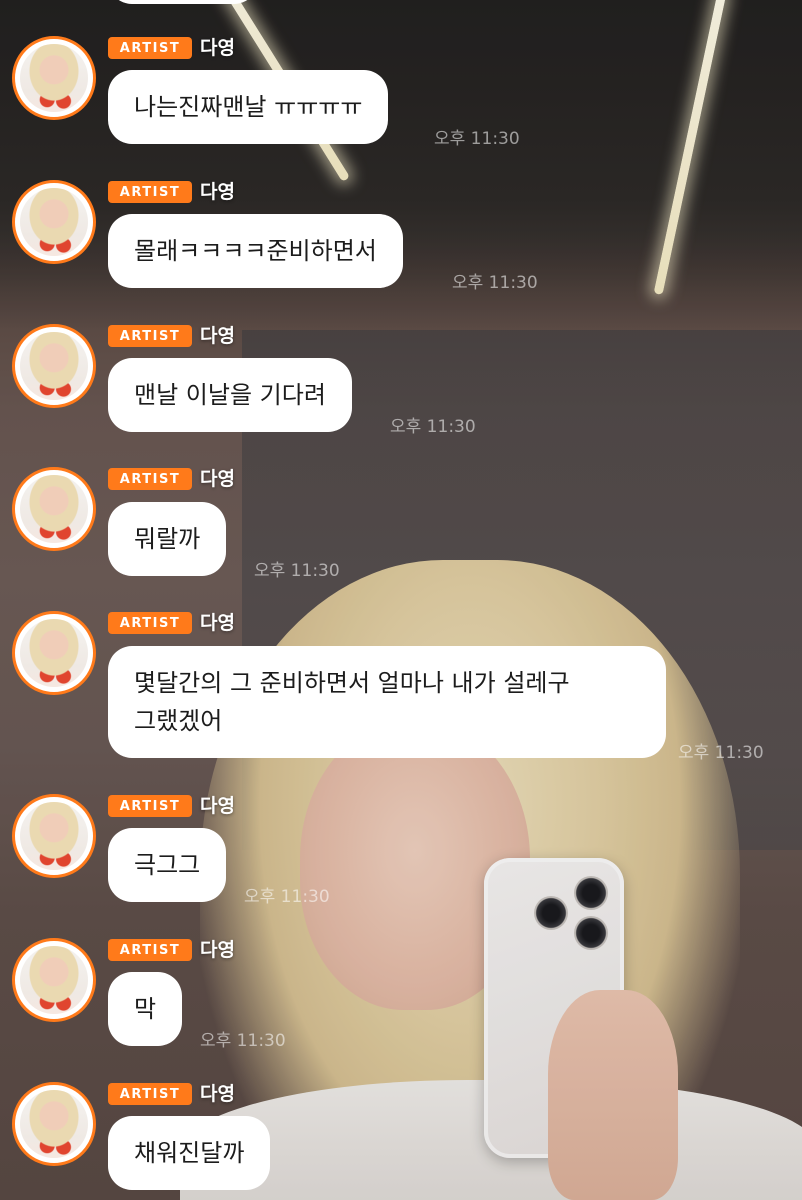 The width and height of the screenshot is (802, 1200). I want to click on message-bubble: 나는진짜맨날 ㅠㅠㅠㅠ, so click(248, 107).